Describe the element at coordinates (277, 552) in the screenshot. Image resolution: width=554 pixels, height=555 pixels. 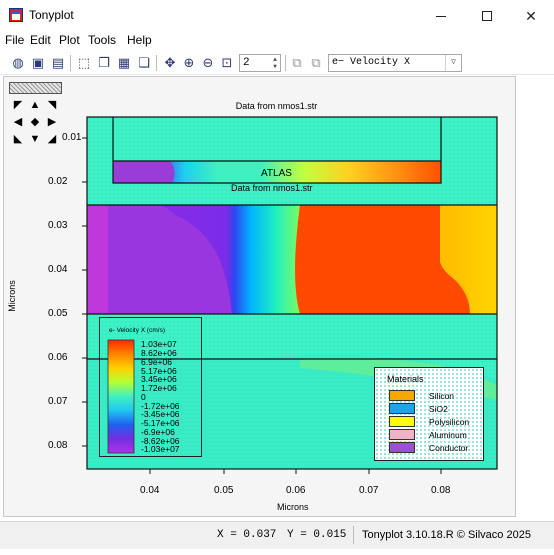
I see `background-strip` at that location.